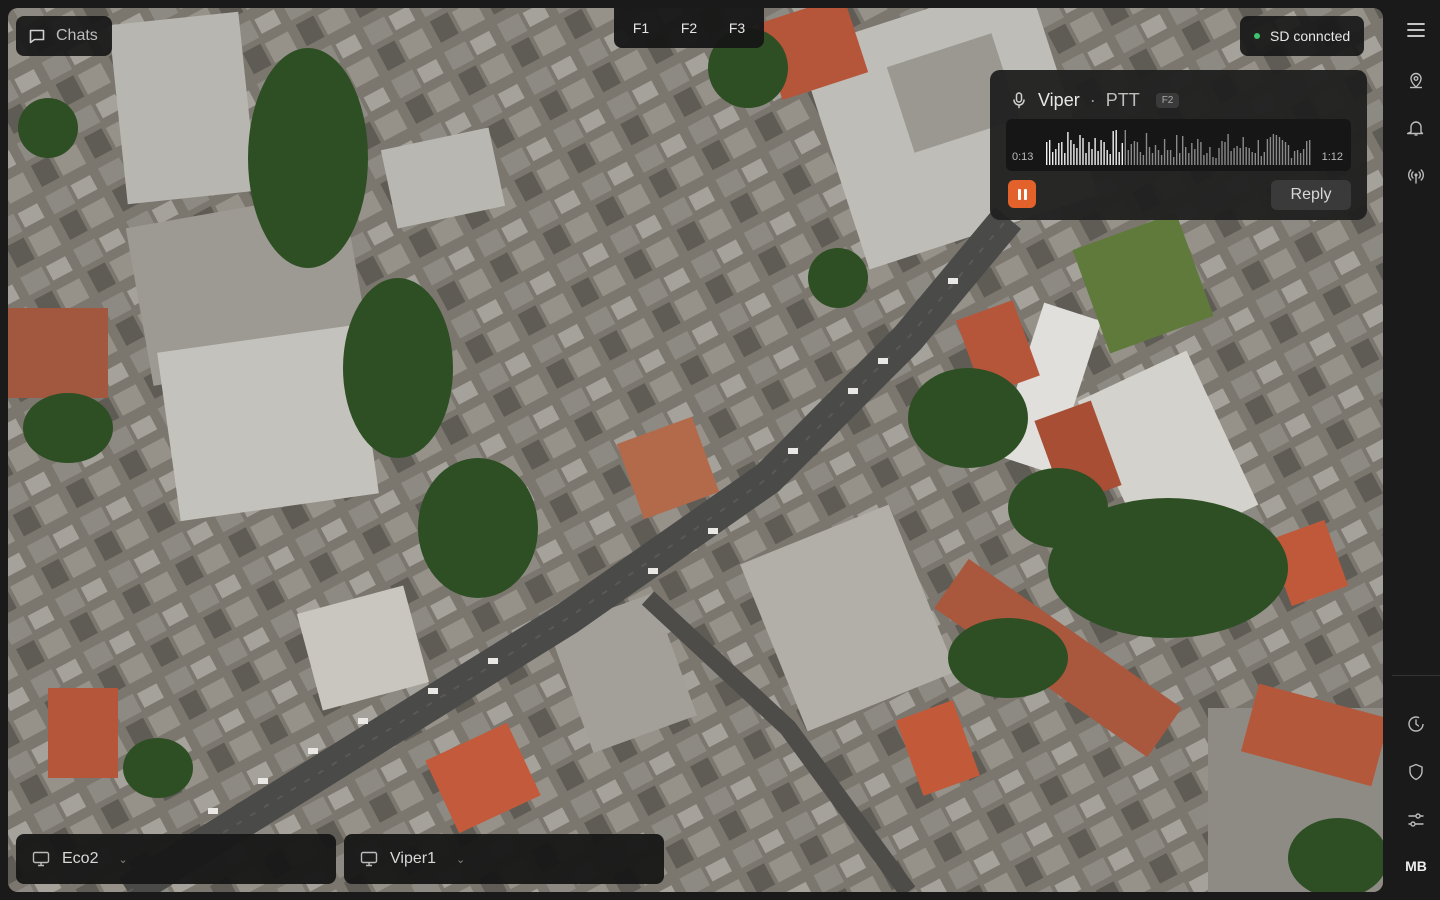 The height and width of the screenshot is (900, 1440). I want to click on rail-divider, so click(1416, 675).